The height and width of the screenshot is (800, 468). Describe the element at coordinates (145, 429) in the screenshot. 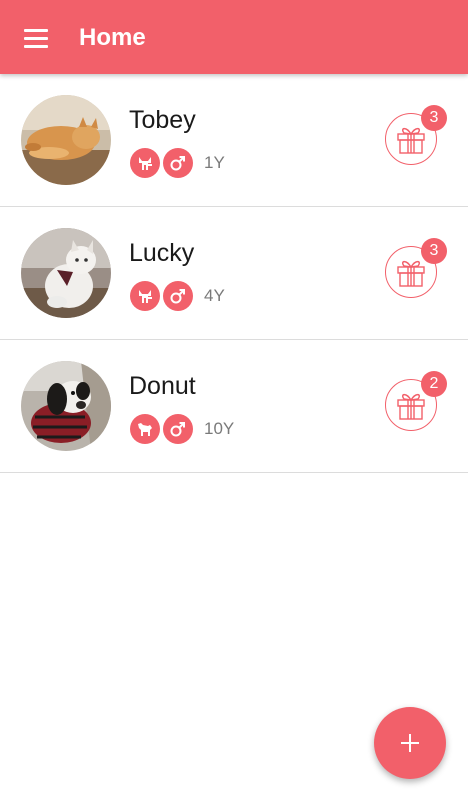

I see `dog-icon` at that location.